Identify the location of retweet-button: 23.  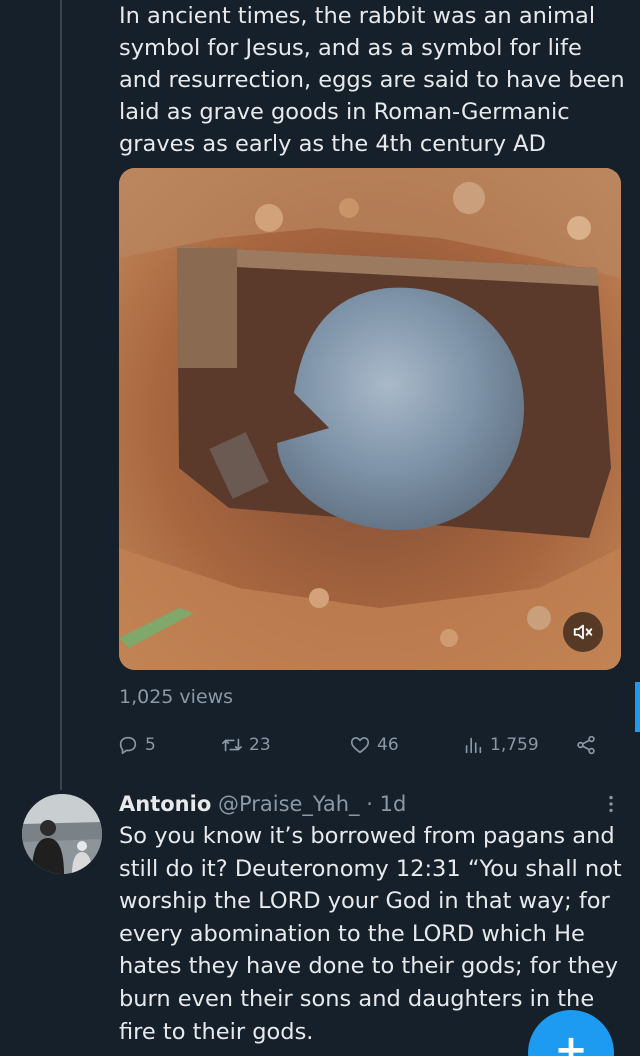
(246, 745).